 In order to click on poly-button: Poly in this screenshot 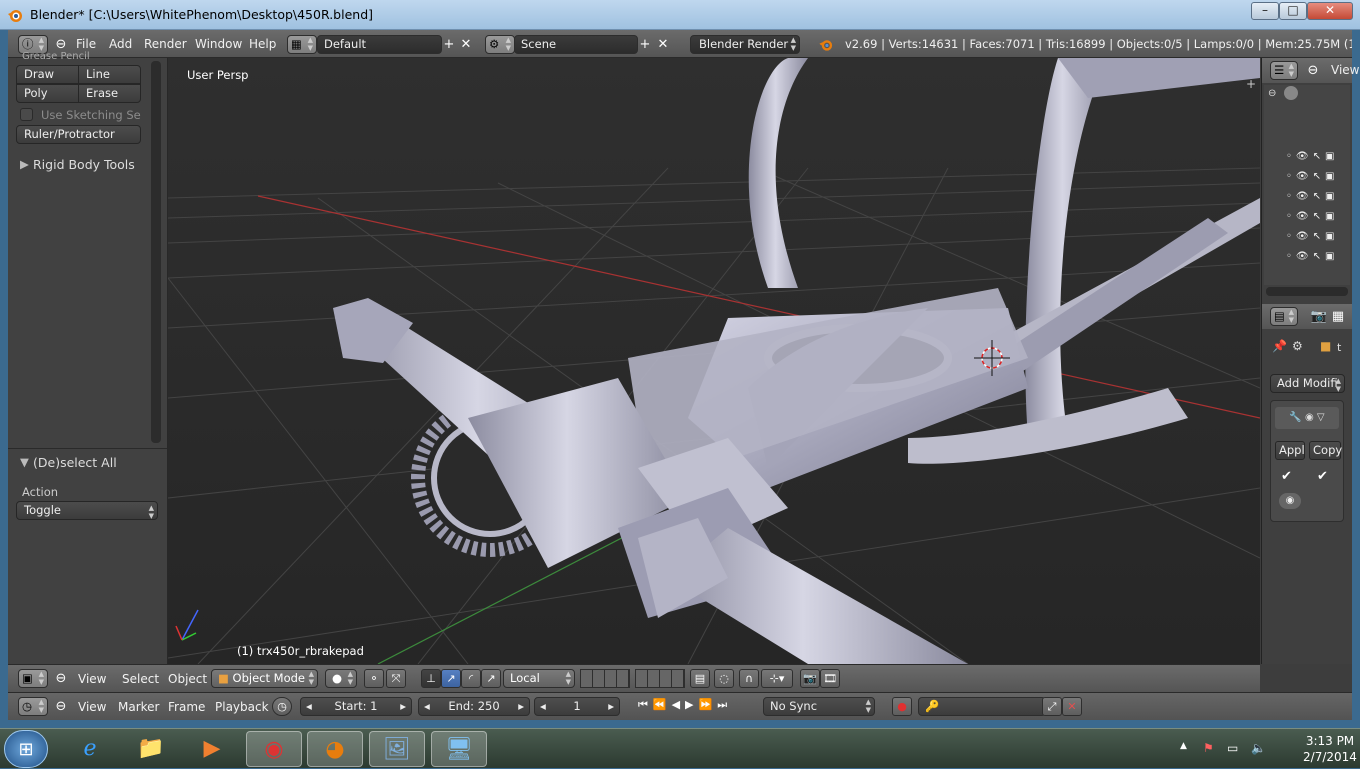, I will do `click(47, 93)`.